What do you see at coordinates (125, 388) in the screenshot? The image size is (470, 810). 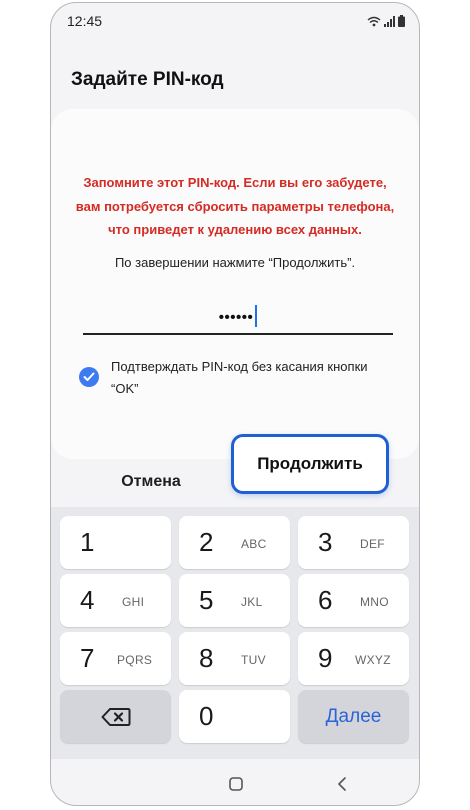 I see `checkbox-label-line: “OK”` at bounding box center [125, 388].